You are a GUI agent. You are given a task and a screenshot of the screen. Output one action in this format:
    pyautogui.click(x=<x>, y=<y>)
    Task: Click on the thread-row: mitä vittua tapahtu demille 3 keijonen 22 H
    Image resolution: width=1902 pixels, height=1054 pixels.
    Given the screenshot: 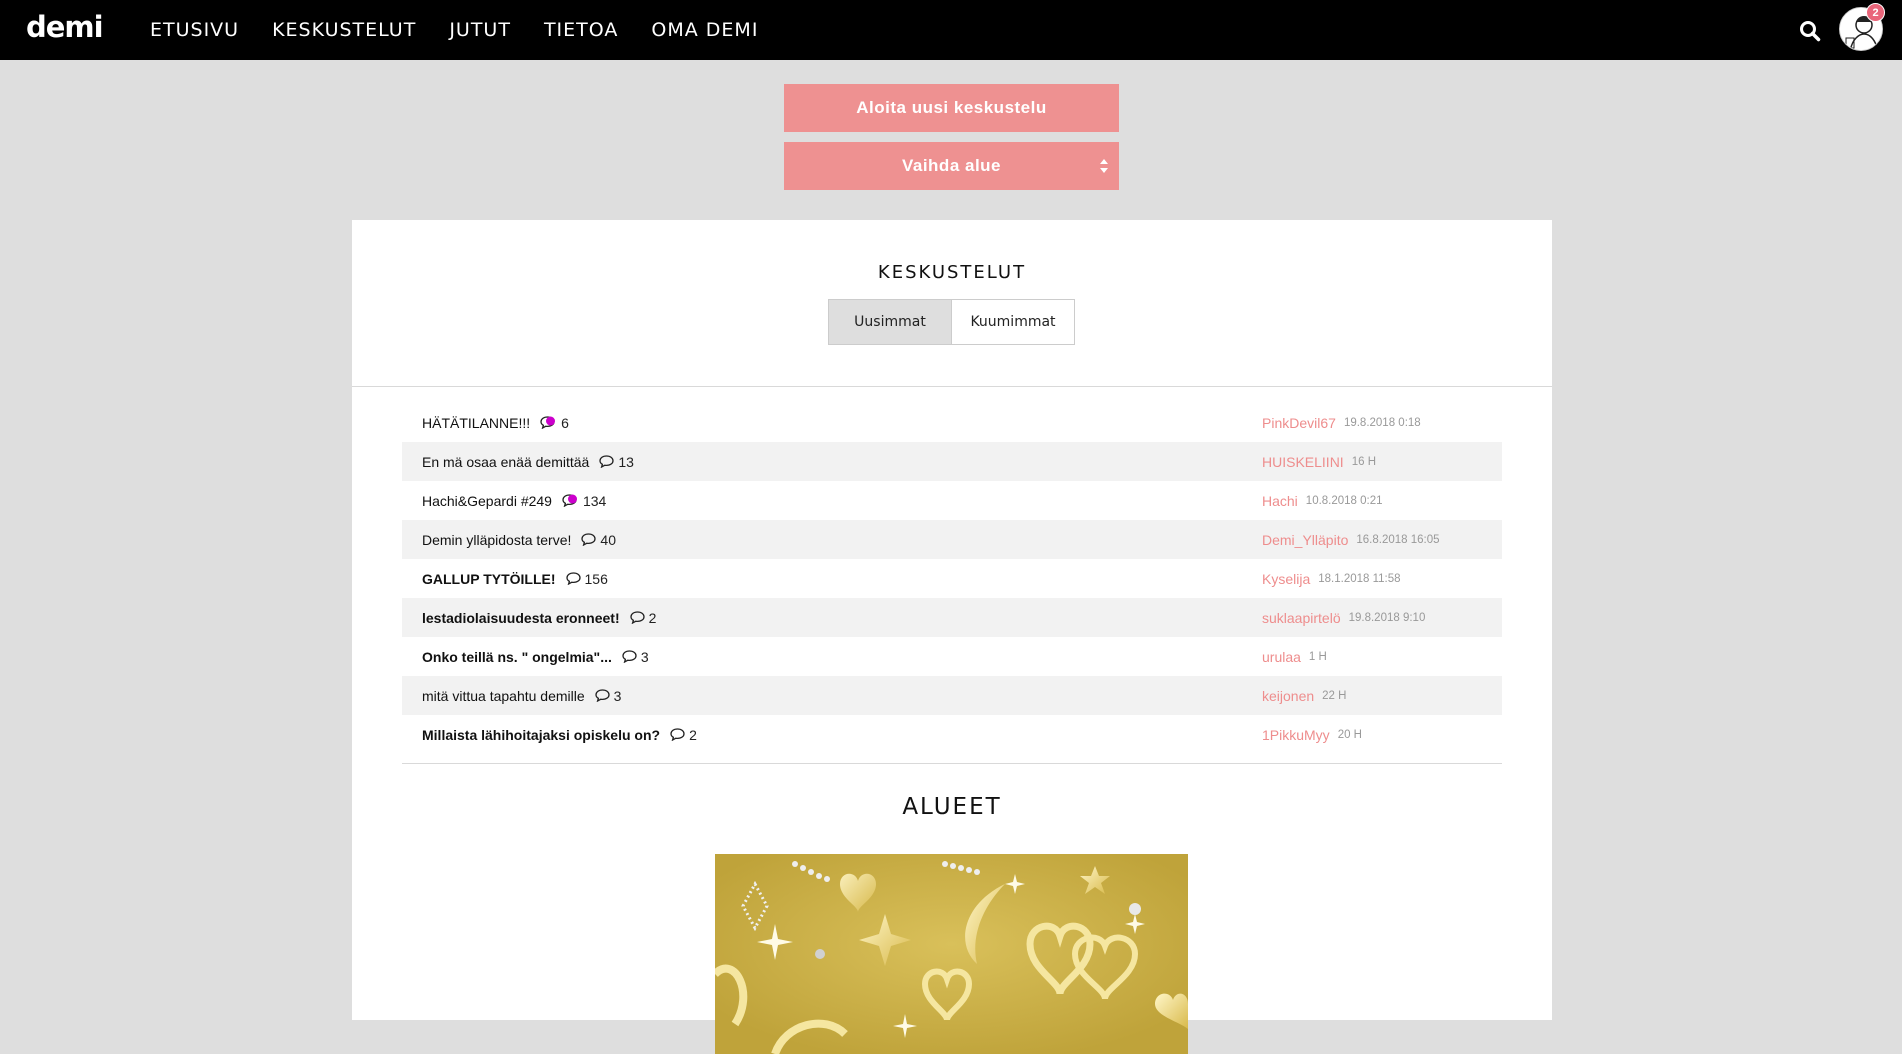 What is the action you would take?
    pyautogui.click(x=952, y=695)
    